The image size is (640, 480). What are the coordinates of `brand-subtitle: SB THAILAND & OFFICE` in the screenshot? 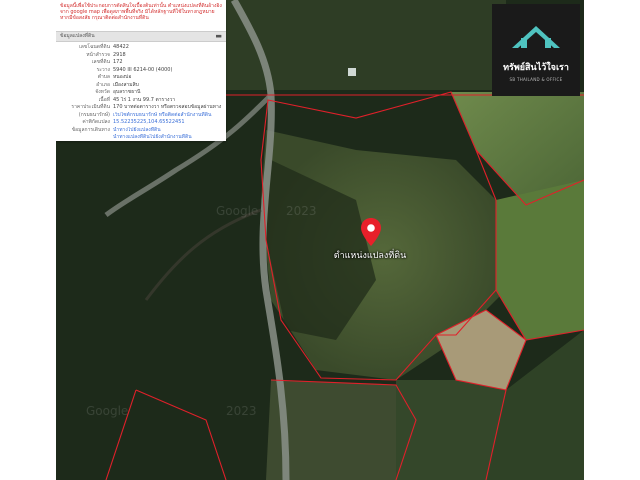 It's located at (536, 79).